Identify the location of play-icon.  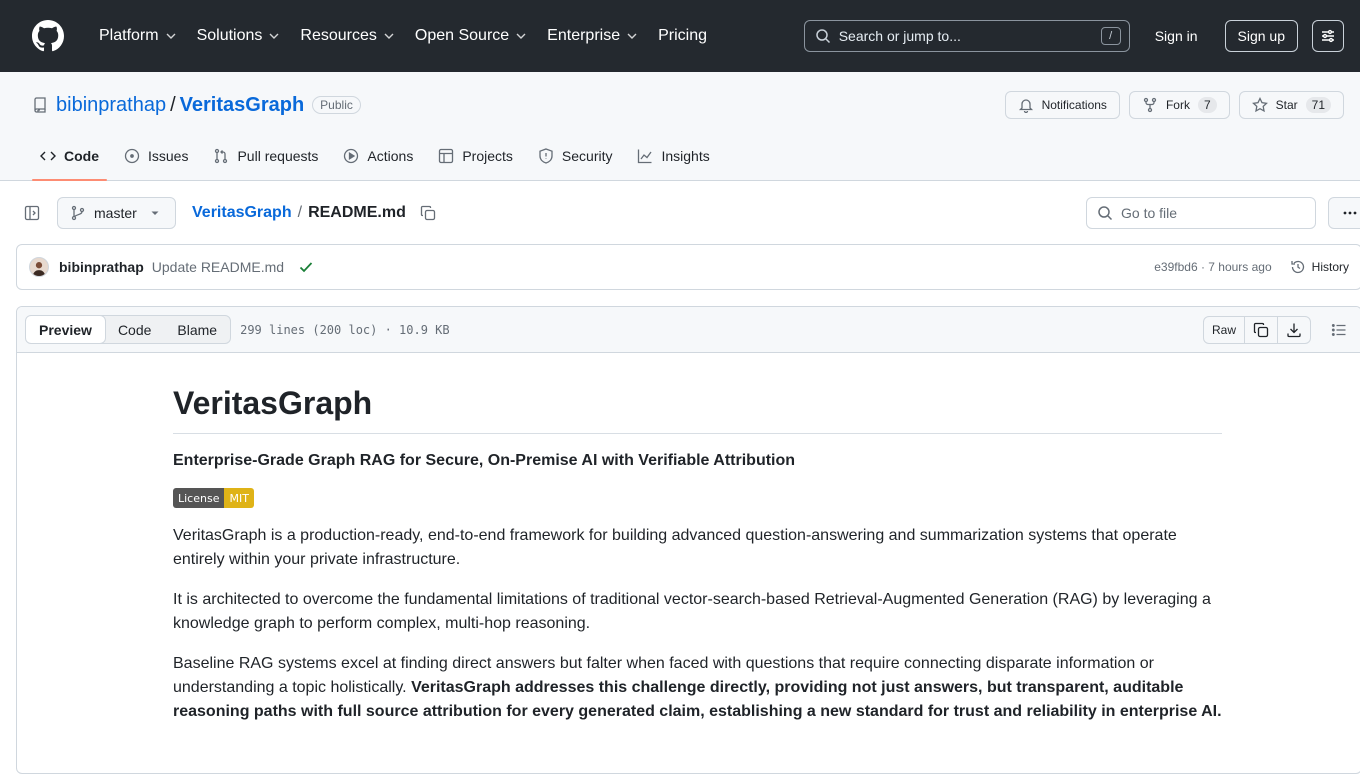
(351, 156).